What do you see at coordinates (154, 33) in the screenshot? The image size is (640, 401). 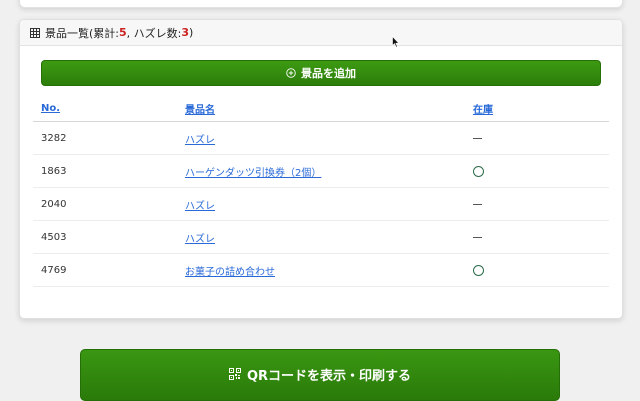 I see `summary-mid: , ハズレ数:` at bounding box center [154, 33].